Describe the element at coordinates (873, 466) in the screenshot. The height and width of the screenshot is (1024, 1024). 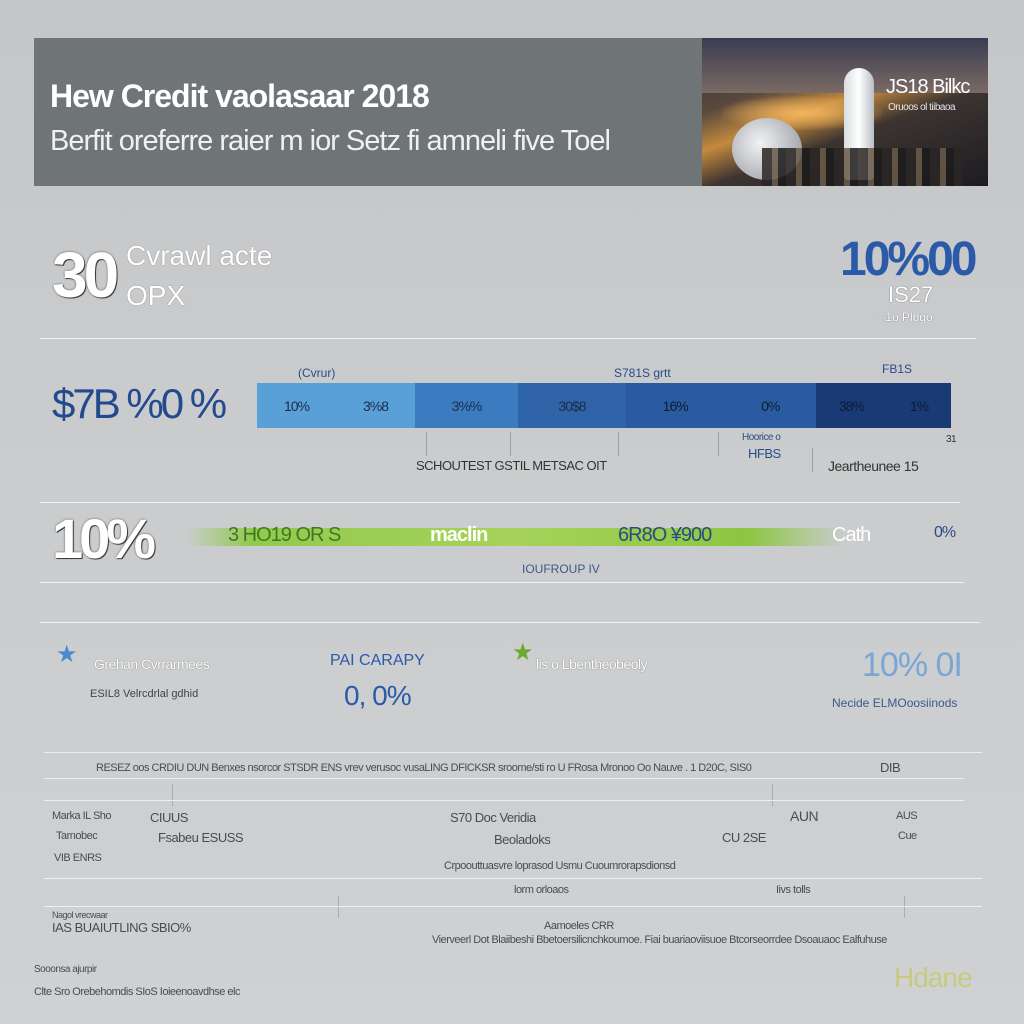
I see `segment-note-right: Jeartheunee 15` at that location.